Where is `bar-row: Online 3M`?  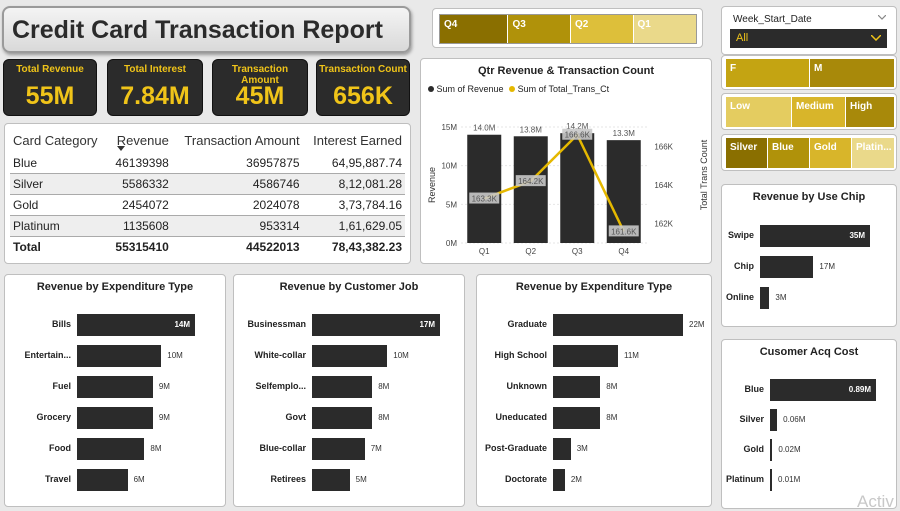
bar-row: Online 3M is located at coordinates (756, 298).